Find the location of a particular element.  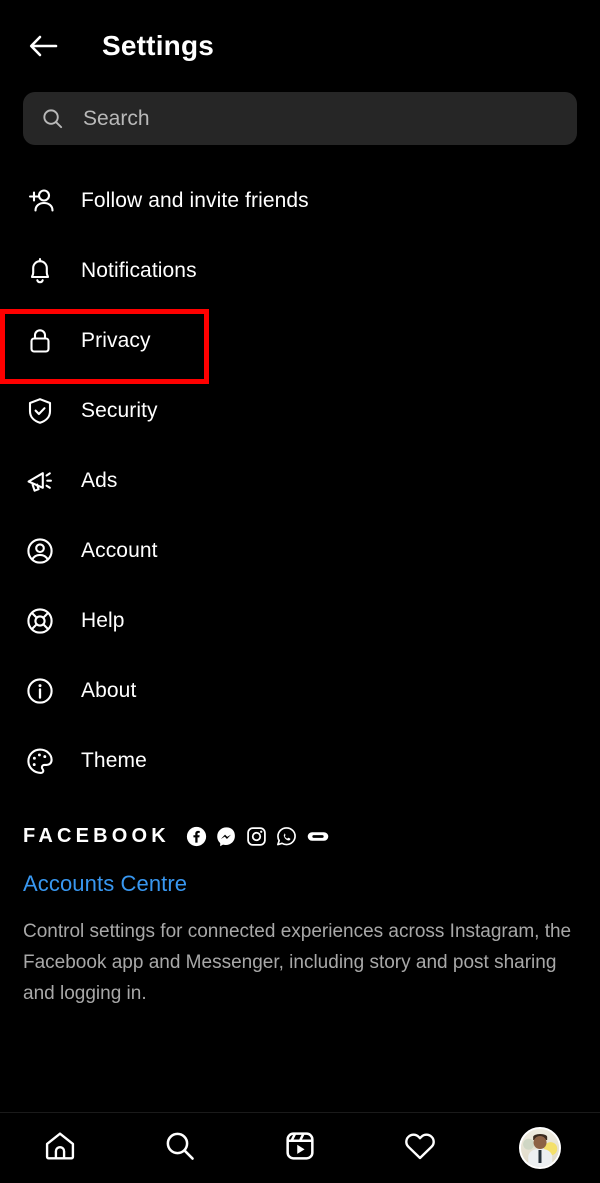

menu-item-ads: Ads is located at coordinates (300, 481).